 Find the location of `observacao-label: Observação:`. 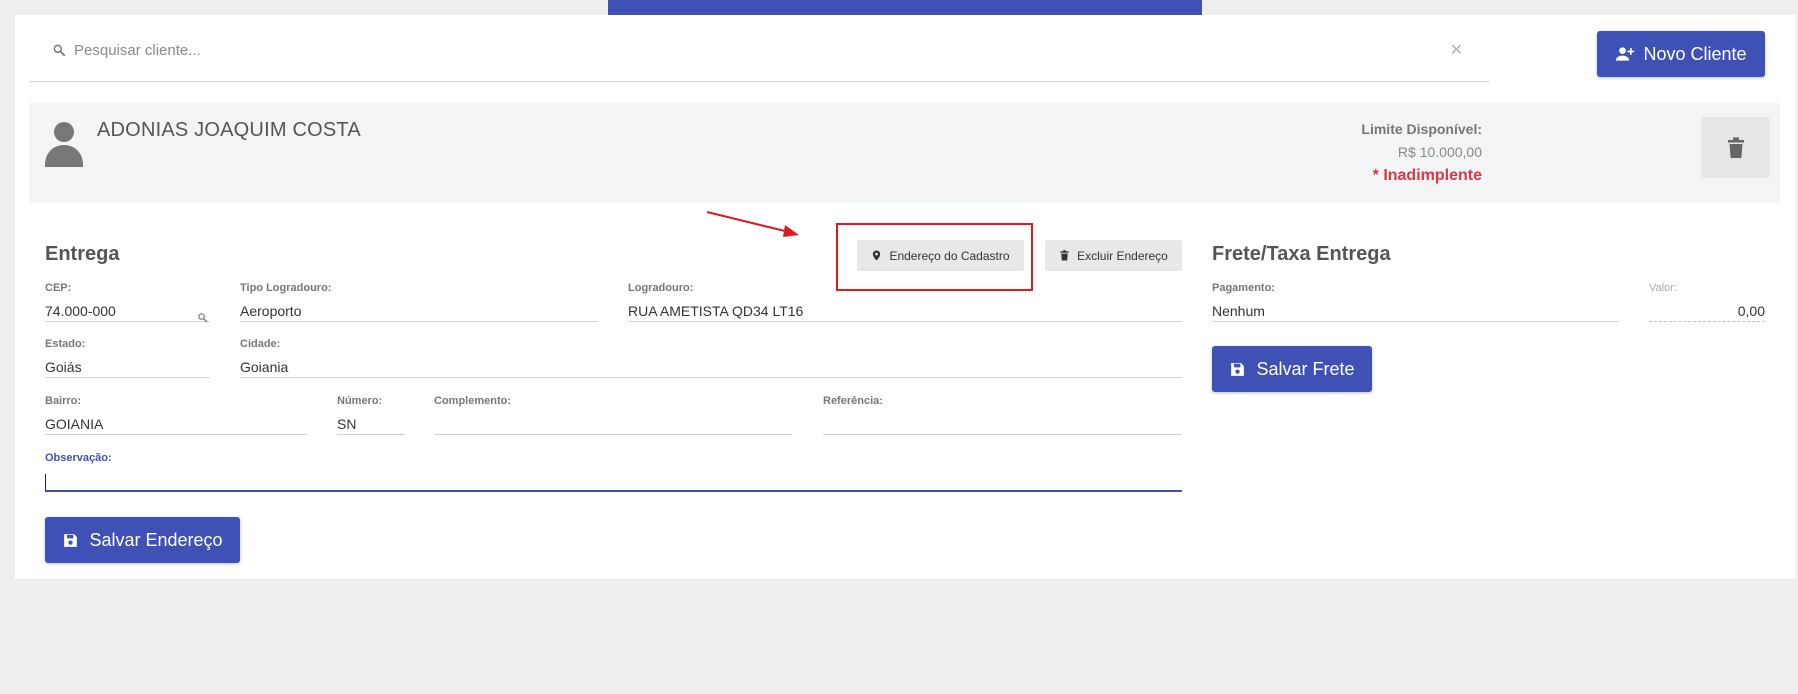

observacao-label: Observação: is located at coordinates (78, 458).